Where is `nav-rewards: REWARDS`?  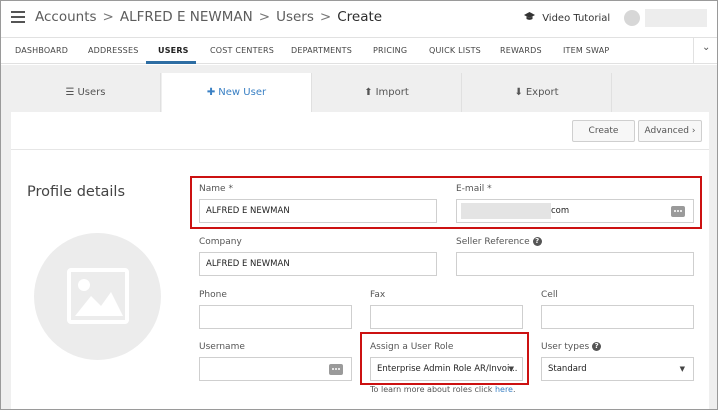
nav-rewards: REWARDS is located at coordinates (521, 50).